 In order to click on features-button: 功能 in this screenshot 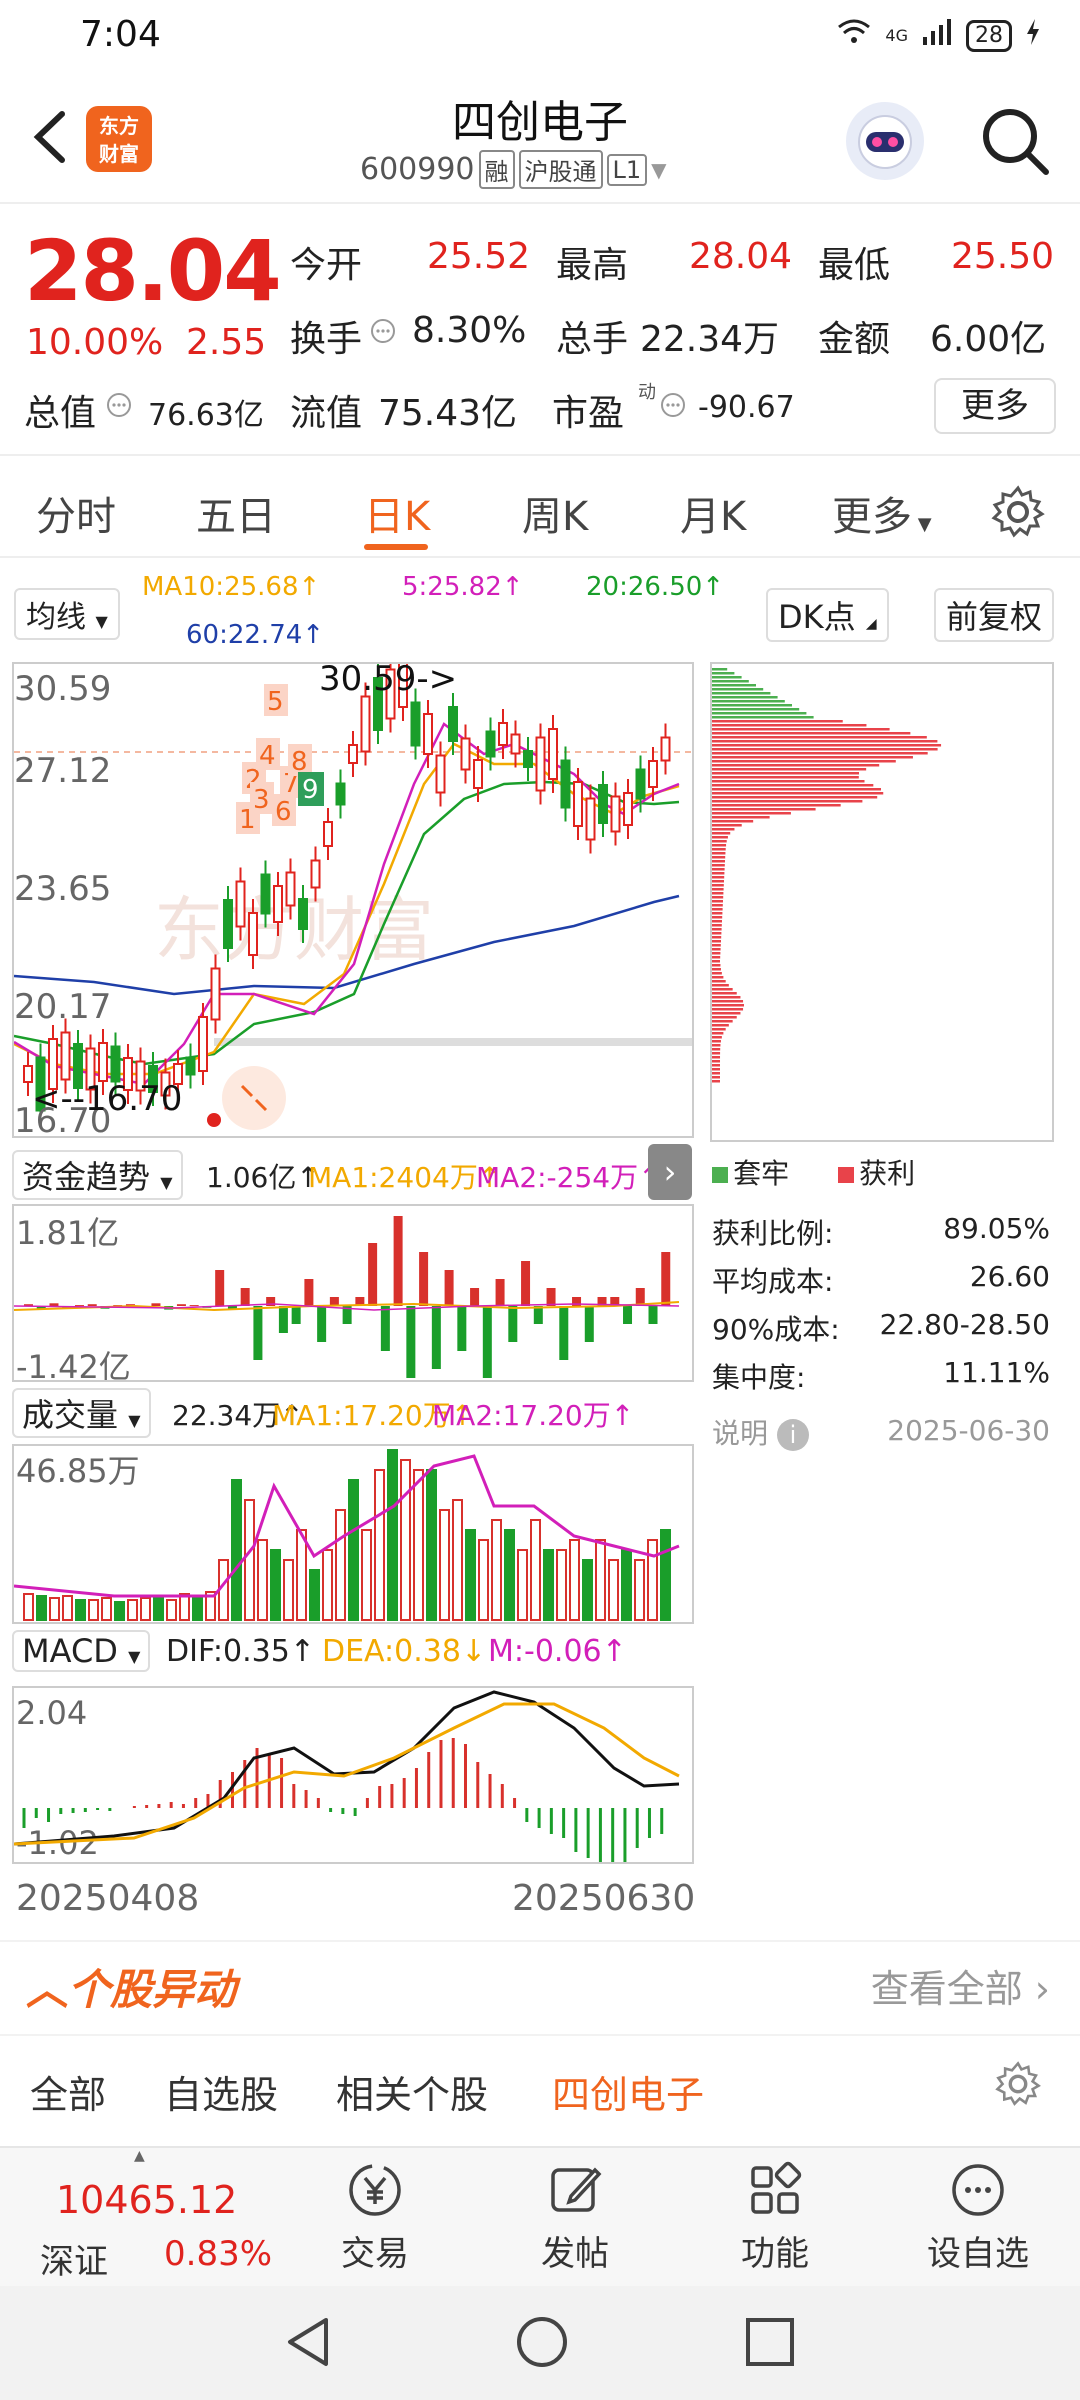, I will do `click(775, 2216)`.